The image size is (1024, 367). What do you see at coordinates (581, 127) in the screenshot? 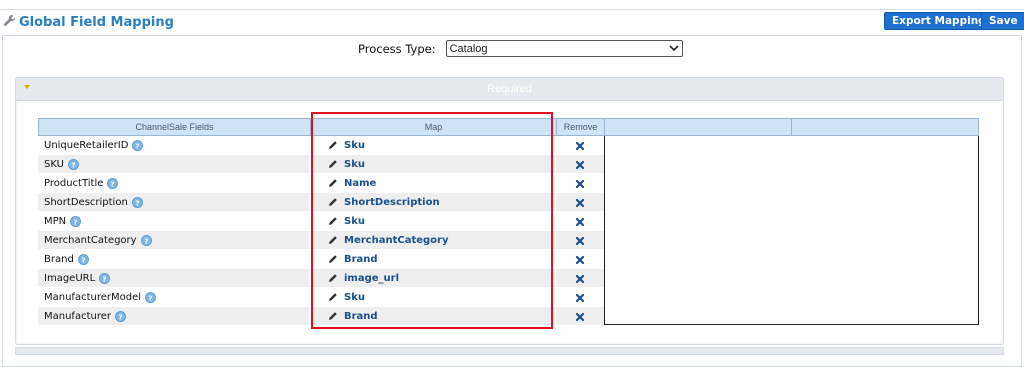
I see `column-header-remove: Remove` at bounding box center [581, 127].